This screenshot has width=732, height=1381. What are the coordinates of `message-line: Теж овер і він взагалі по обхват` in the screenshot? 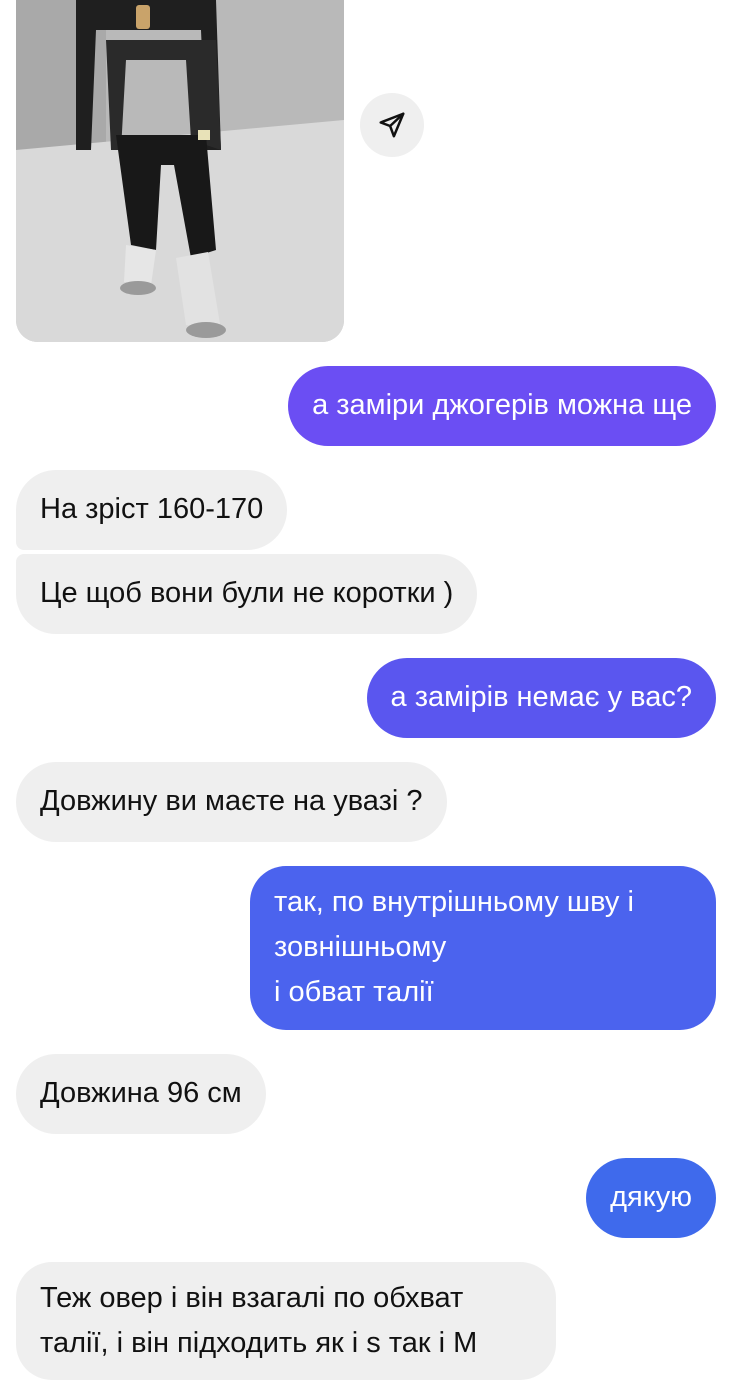 It's located at (252, 1298).